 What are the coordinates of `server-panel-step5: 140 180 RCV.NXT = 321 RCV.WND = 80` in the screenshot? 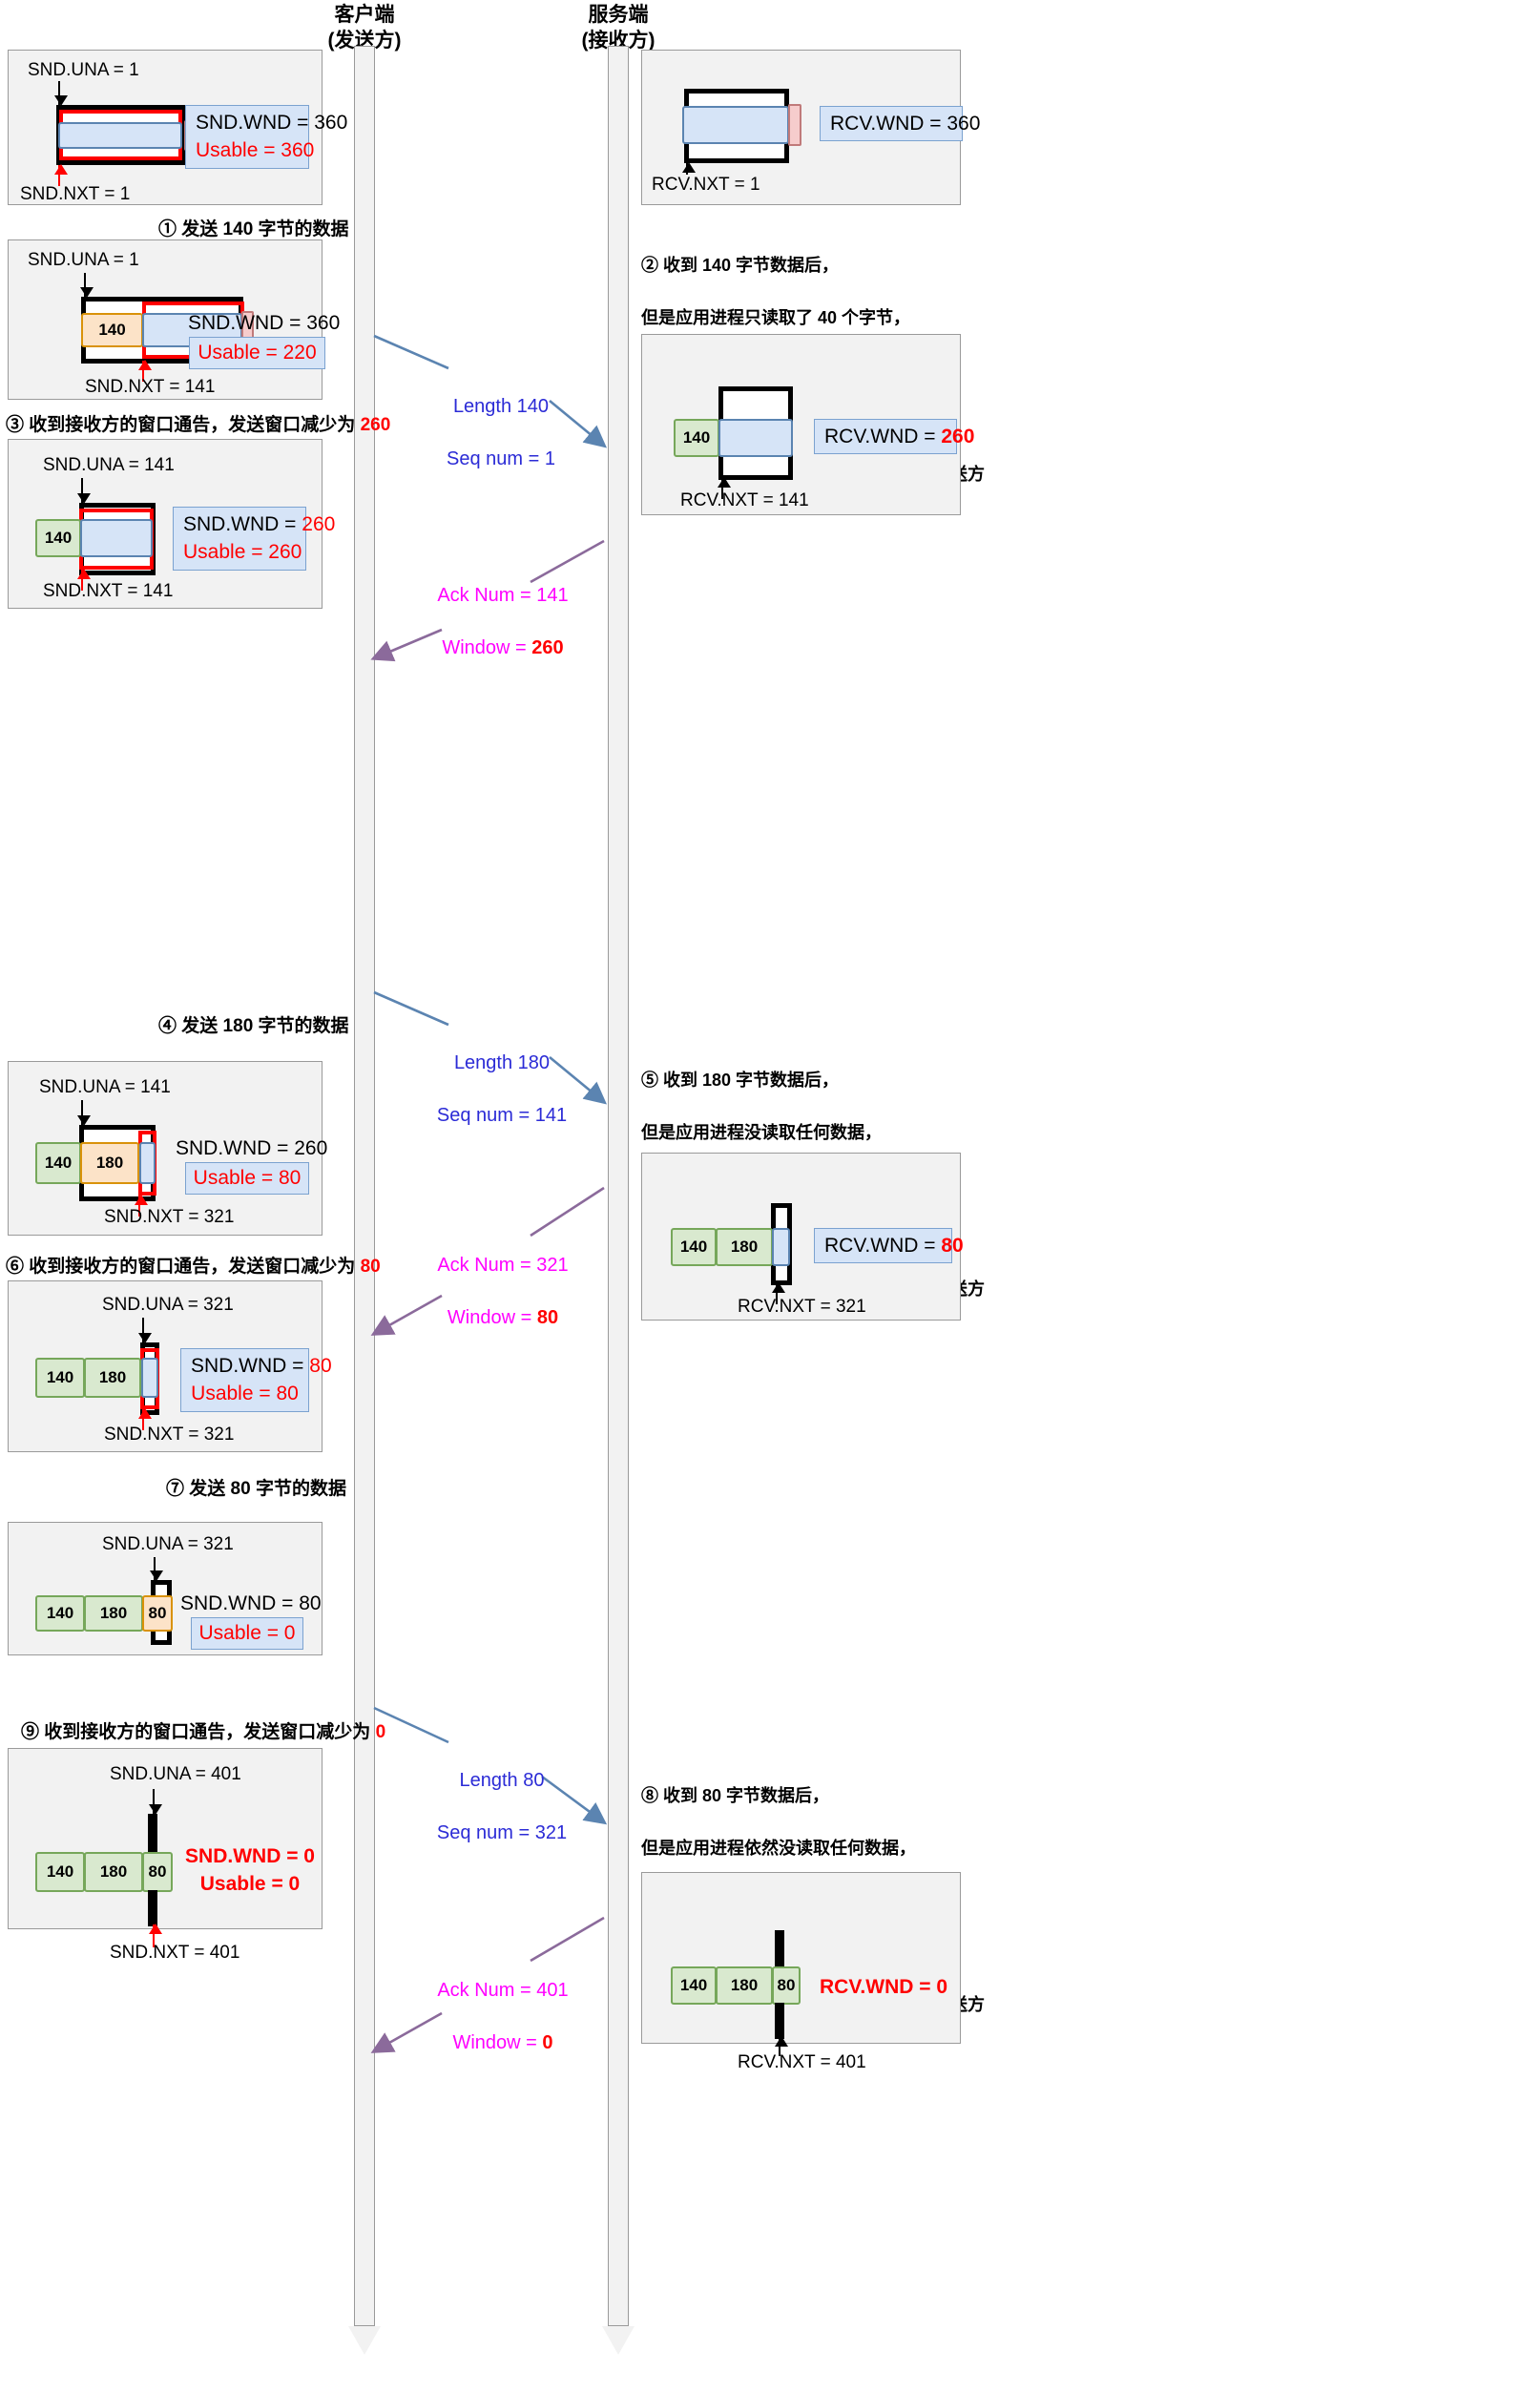 It's located at (803, 1237).